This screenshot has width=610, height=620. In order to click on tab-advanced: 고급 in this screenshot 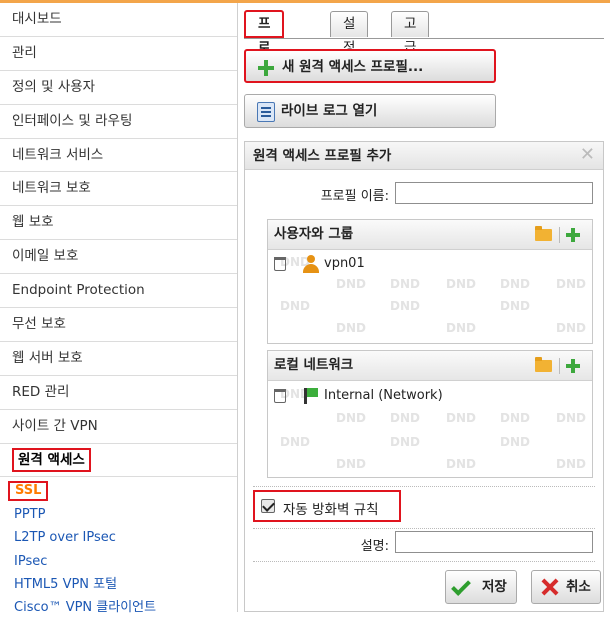, I will do `click(410, 33)`.